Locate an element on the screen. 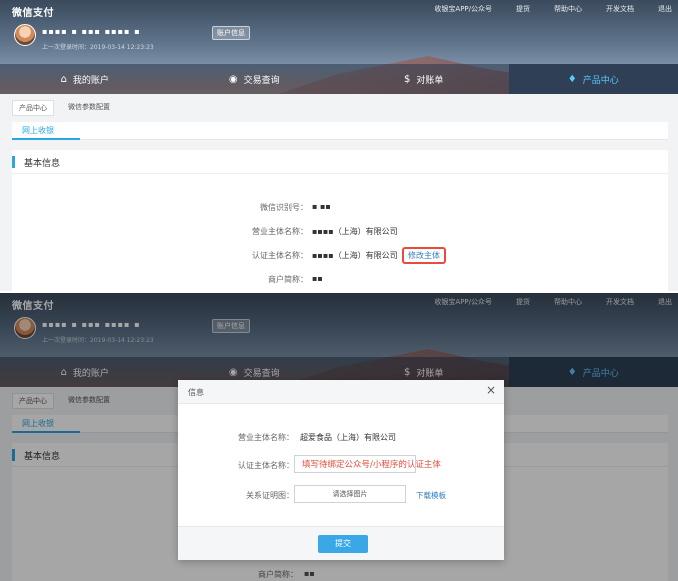 This screenshot has width=678, height=581. tab-bar: 网上收银 is located at coordinates (340, 131).